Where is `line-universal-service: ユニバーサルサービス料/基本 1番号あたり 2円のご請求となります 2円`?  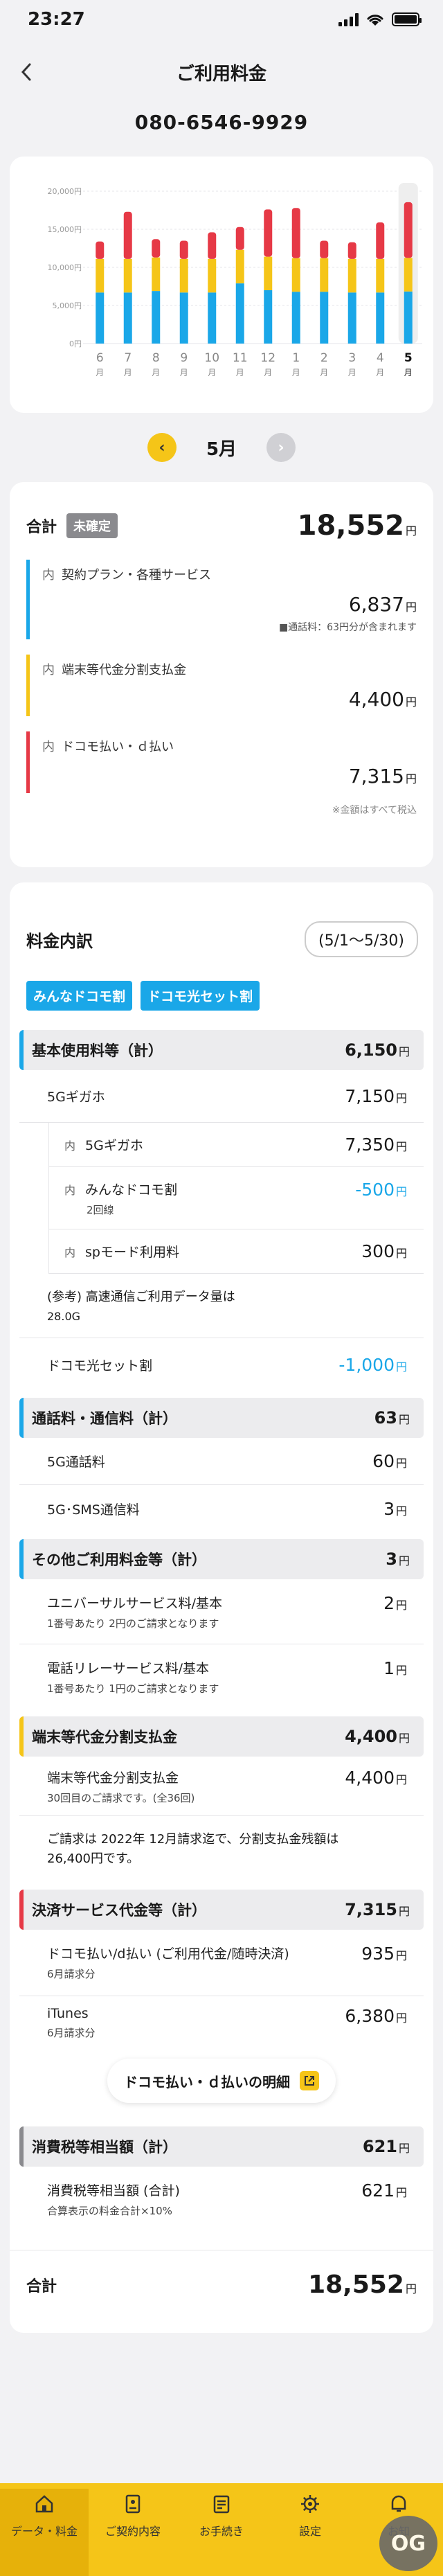 line-universal-service: ユニバーサルサービス料/基本 1番号あたり 2円のご請求となります 2円 is located at coordinates (221, 1611).